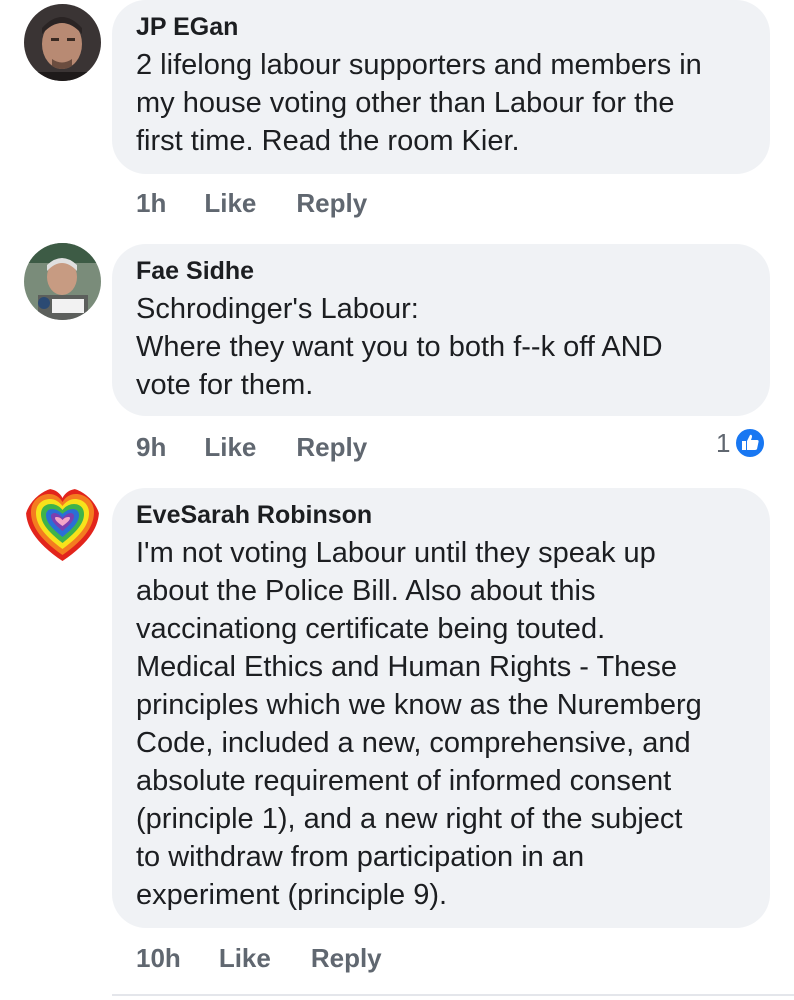 The width and height of the screenshot is (794, 1000). Describe the element at coordinates (271, 447) in the screenshot. I see `comment-actions-2: 9h Like Reply` at that location.